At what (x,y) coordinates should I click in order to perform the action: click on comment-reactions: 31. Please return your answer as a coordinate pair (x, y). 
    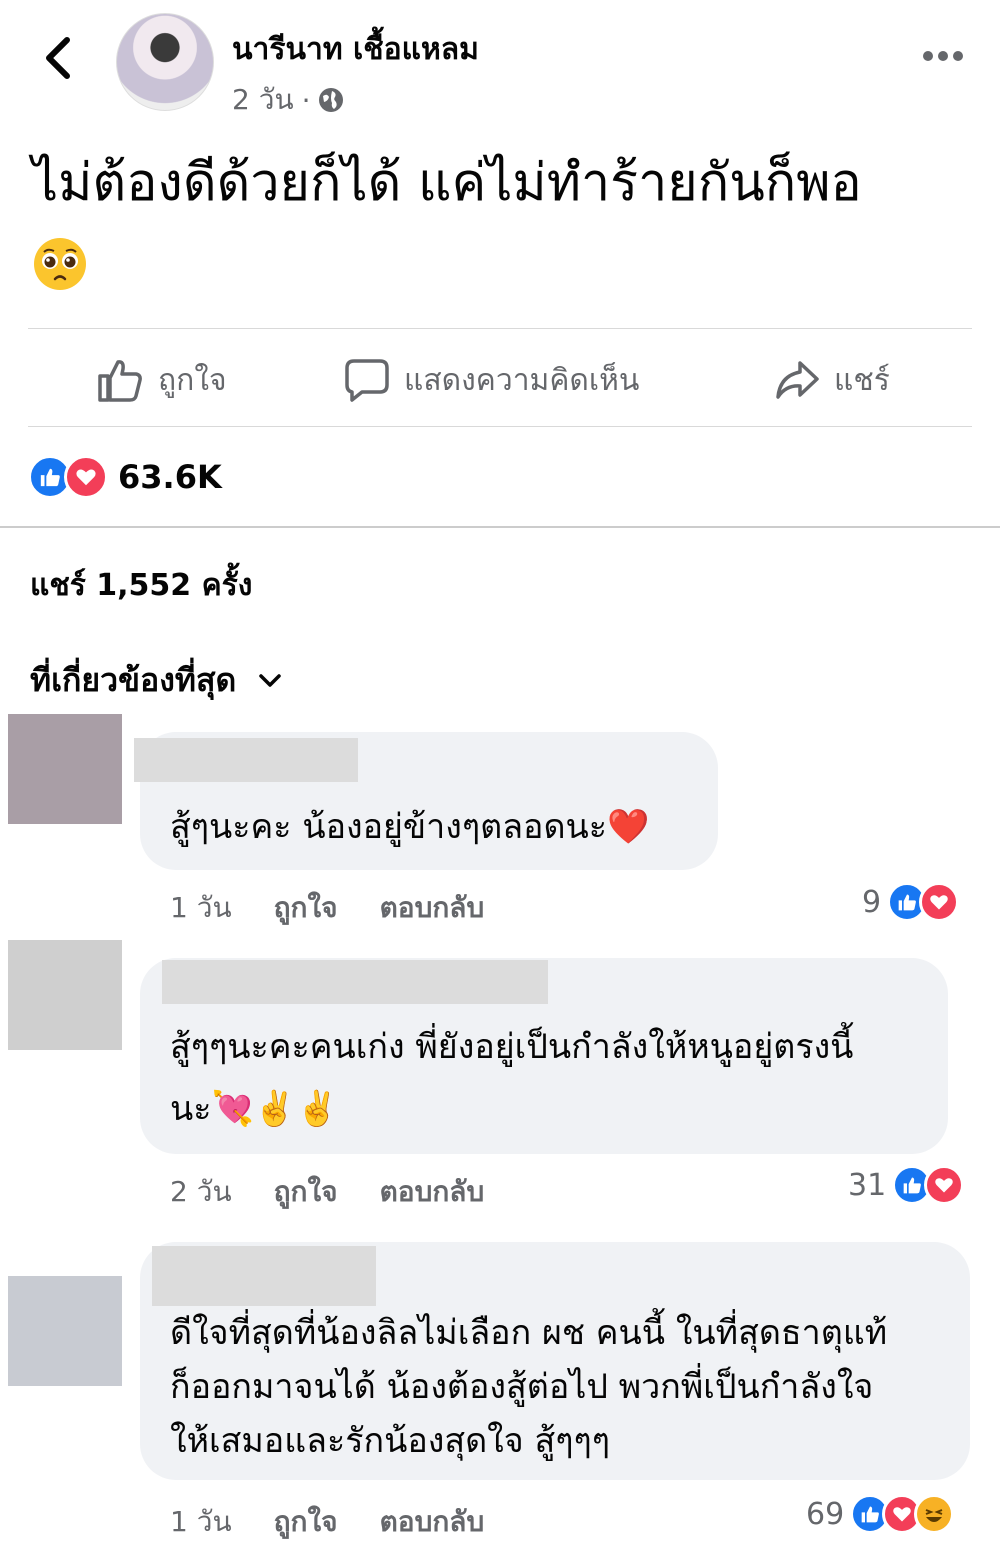
    Looking at the image, I should click on (906, 1185).